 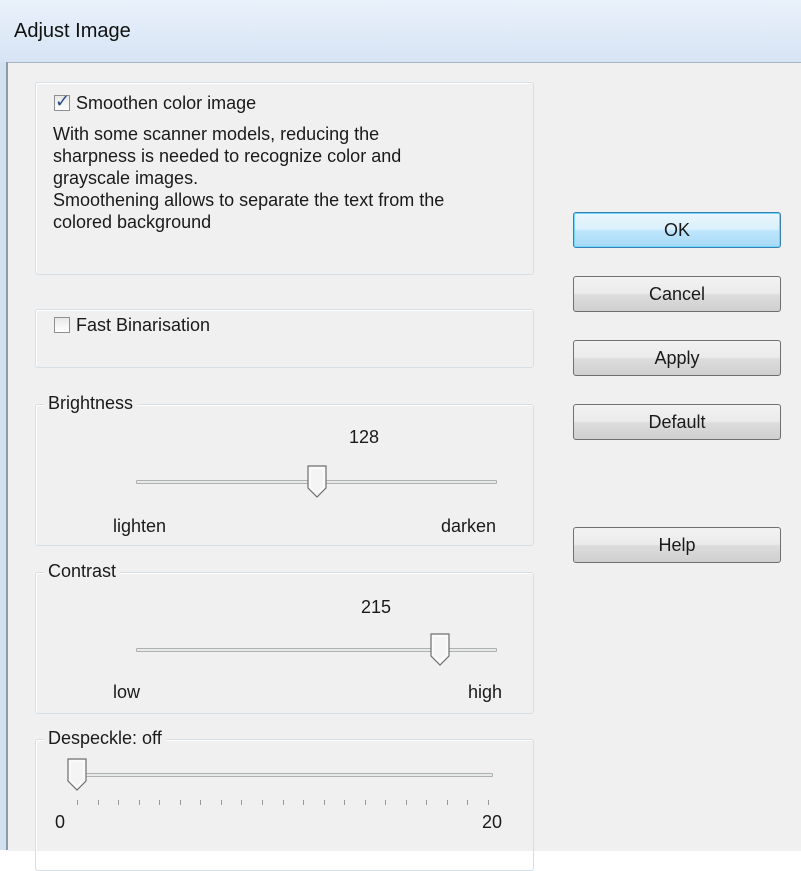 What do you see at coordinates (166, 103) in the screenshot?
I see `smoothen-label: Smoothen color image` at bounding box center [166, 103].